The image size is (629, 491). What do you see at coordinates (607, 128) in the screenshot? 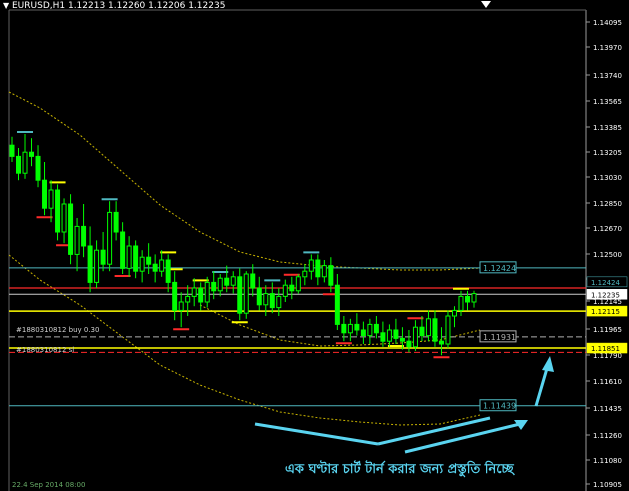
I see `price-tick-label: 1.13385` at bounding box center [607, 128].